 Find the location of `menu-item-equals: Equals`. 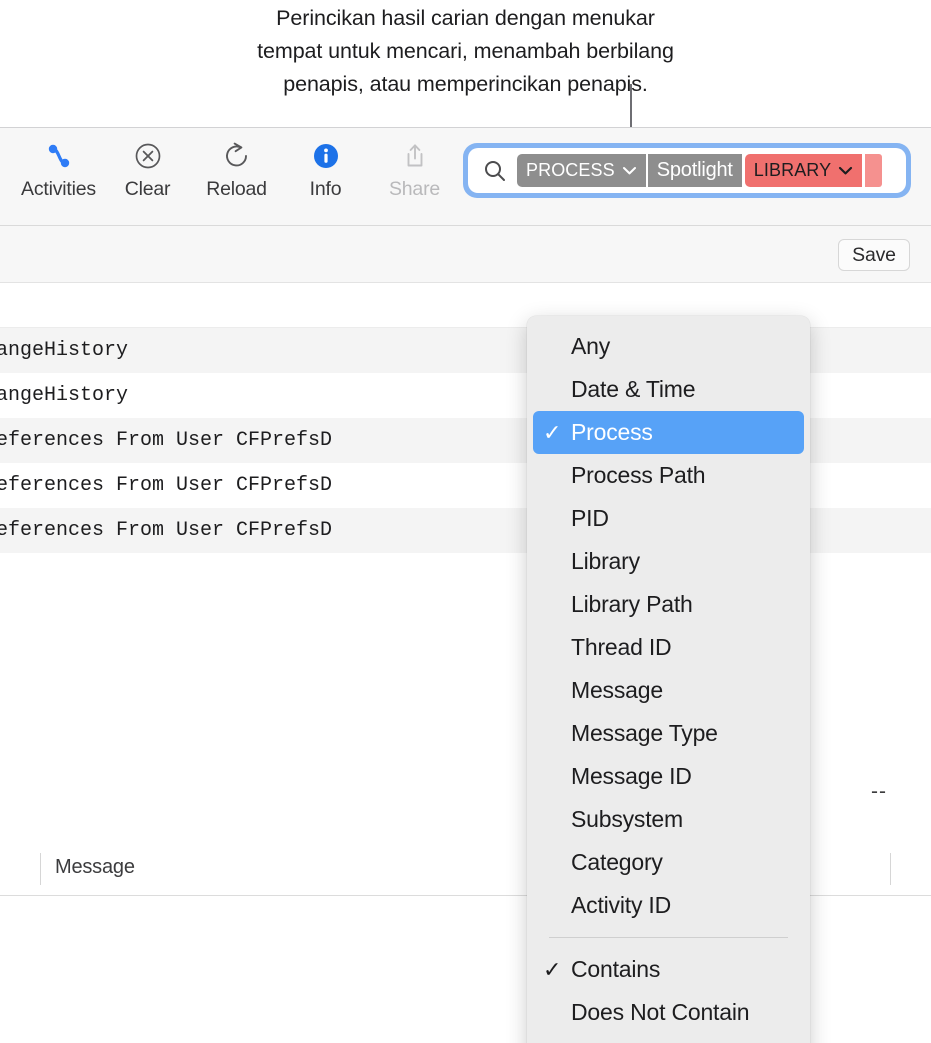

menu-item-equals: Equals is located at coordinates (668, 1038).